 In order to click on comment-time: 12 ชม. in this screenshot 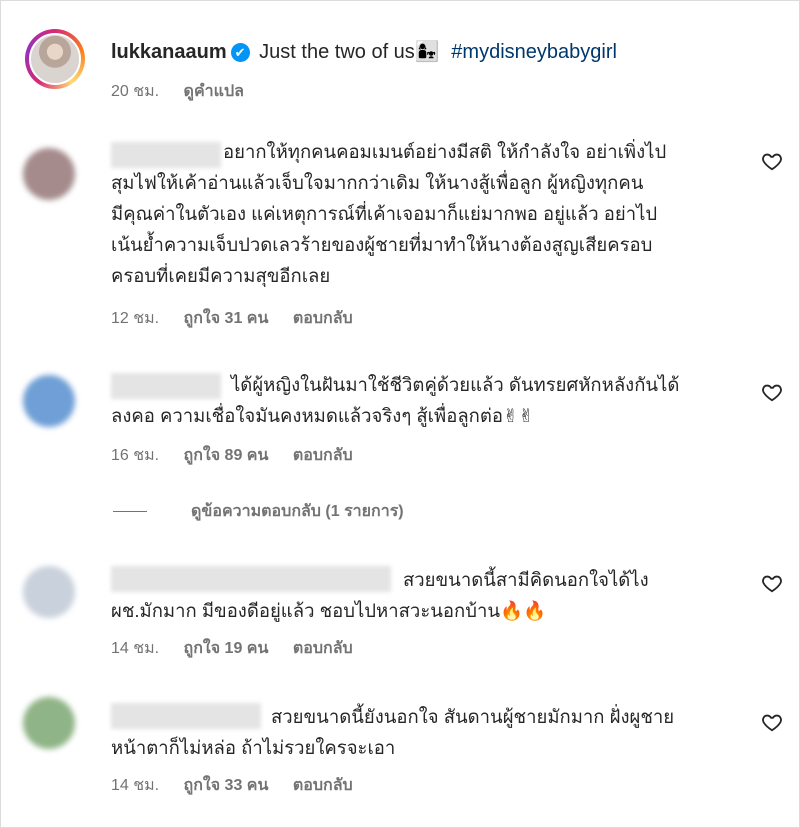, I will do `click(135, 318)`.